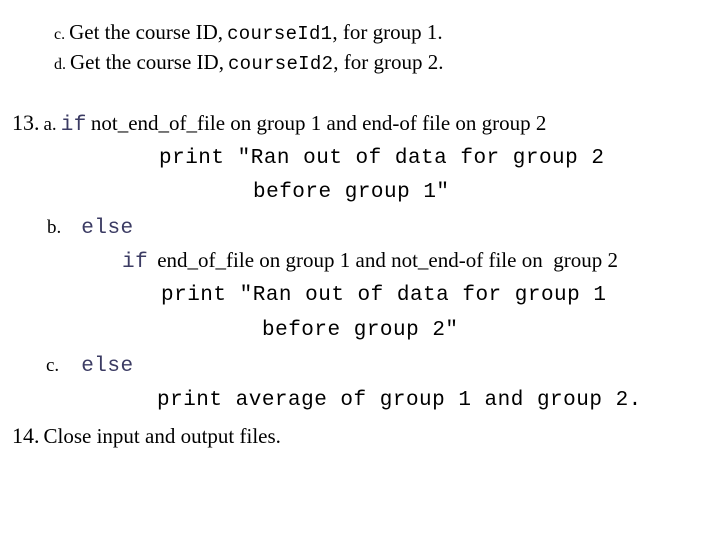  I want to click on print-statement-13a-line2: before group 1", so click(351, 192).